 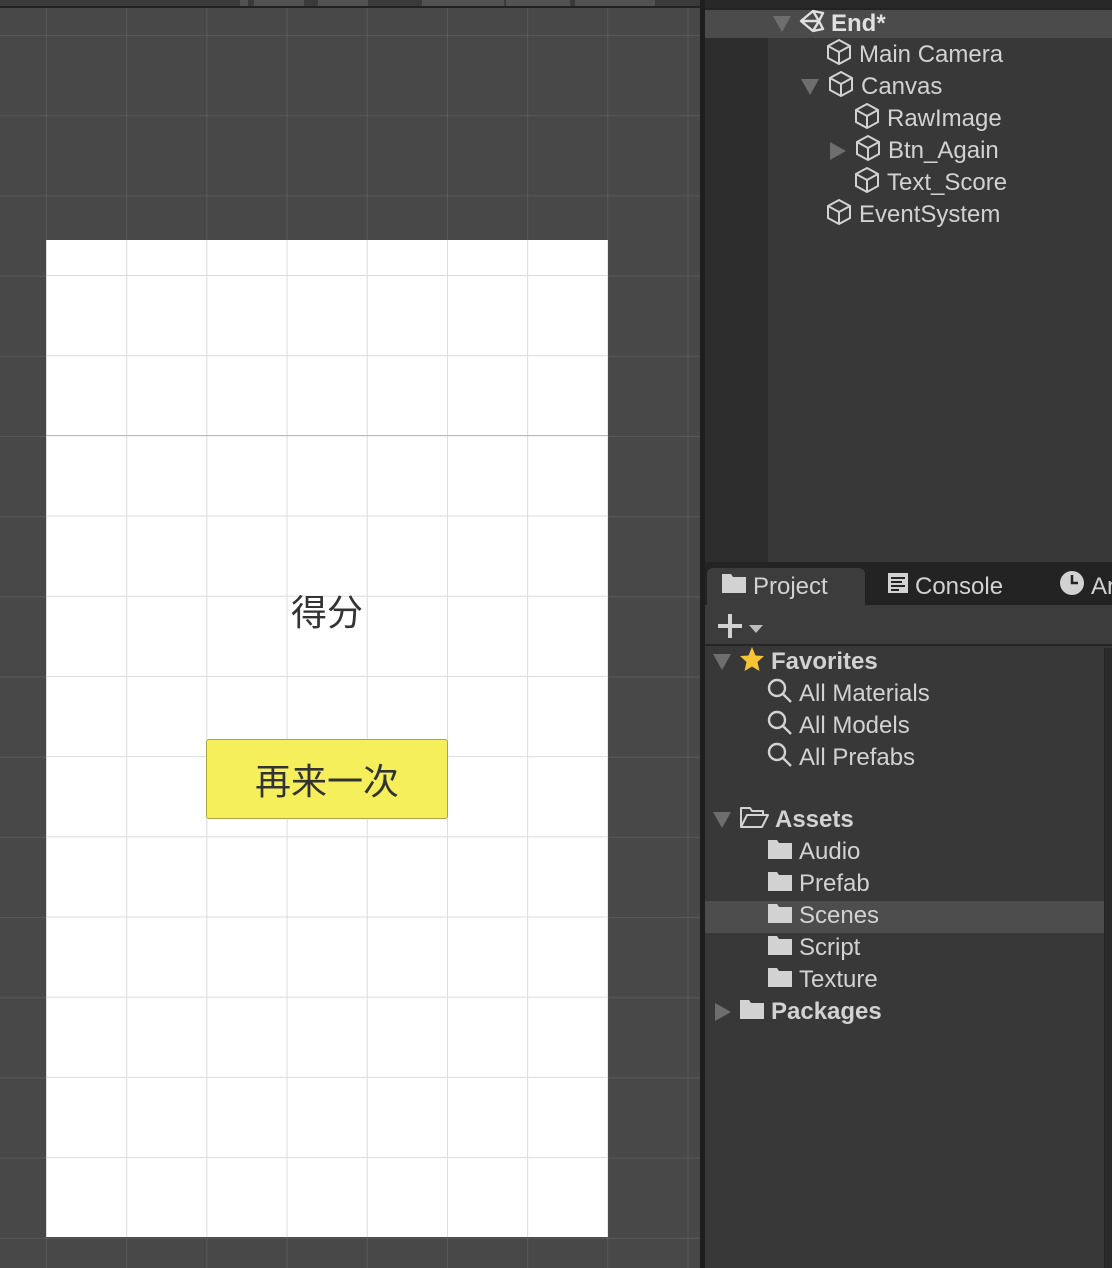 I want to click on open-folder-icon, so click(x=754, y=820).